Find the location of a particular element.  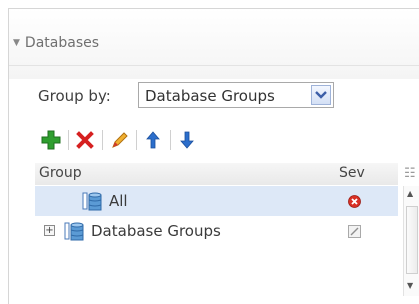

move-down-icon is located at coordinates (187, 140).